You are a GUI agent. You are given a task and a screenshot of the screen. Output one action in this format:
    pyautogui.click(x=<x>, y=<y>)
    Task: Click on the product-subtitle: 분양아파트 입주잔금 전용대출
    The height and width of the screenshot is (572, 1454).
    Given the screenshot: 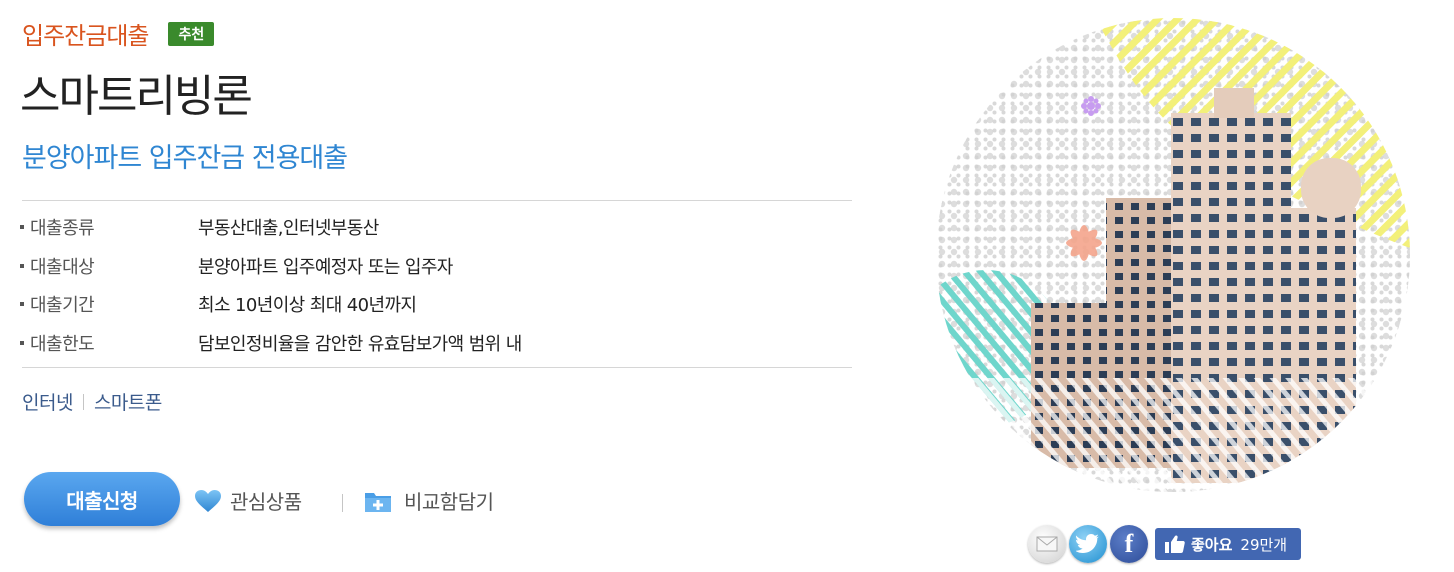 What is the action you would take?
    pyautogui.click(x=185, y=158)
    